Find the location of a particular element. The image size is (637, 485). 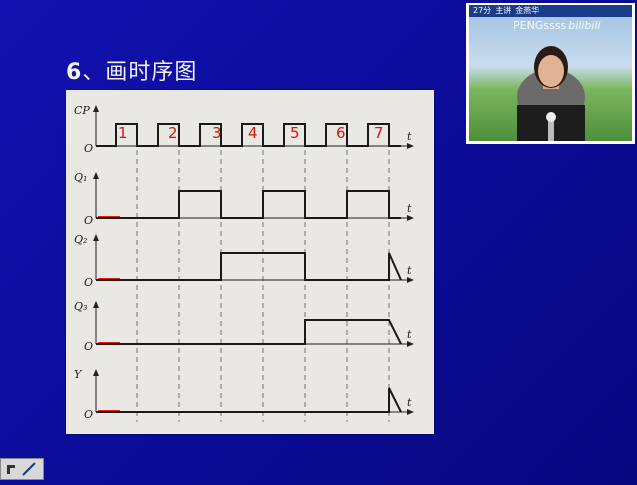

handwritten-pulse-number: 4 is located at coordinates (253, 133).